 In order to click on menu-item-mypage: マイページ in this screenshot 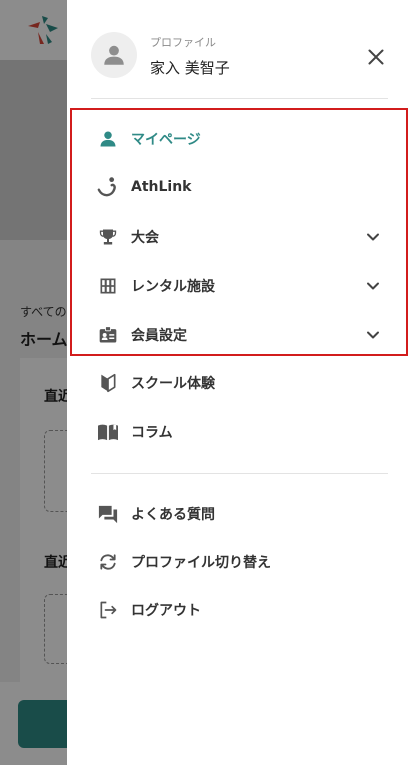, I will do `click(239, 139)`.